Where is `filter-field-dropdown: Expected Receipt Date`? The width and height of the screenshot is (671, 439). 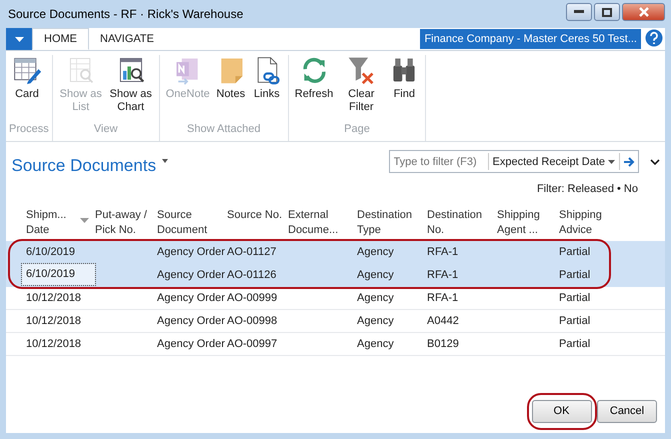 filter-field-dropdown: Expected Receipt Date is located at coordinates (549, 162).